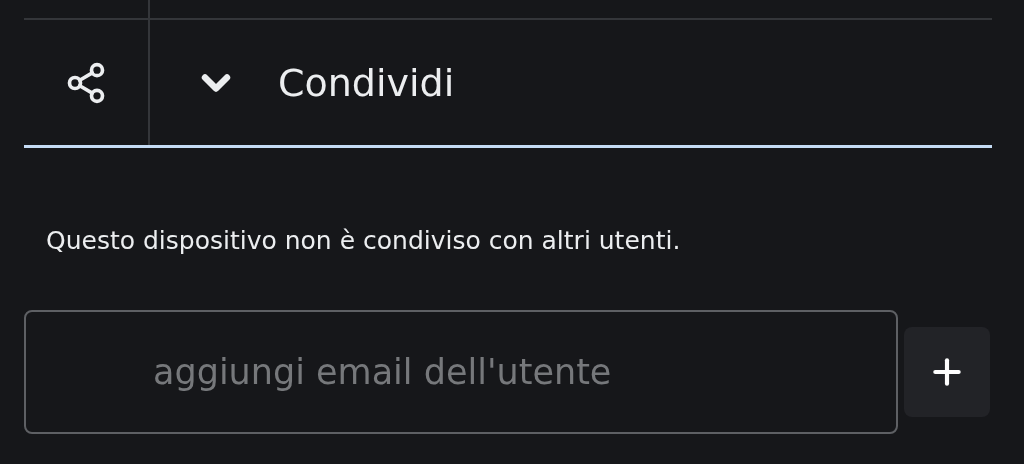  I want to click on sharing-message: Questo dispositivo non è condiviso con altri utenti., so click(363, 241).